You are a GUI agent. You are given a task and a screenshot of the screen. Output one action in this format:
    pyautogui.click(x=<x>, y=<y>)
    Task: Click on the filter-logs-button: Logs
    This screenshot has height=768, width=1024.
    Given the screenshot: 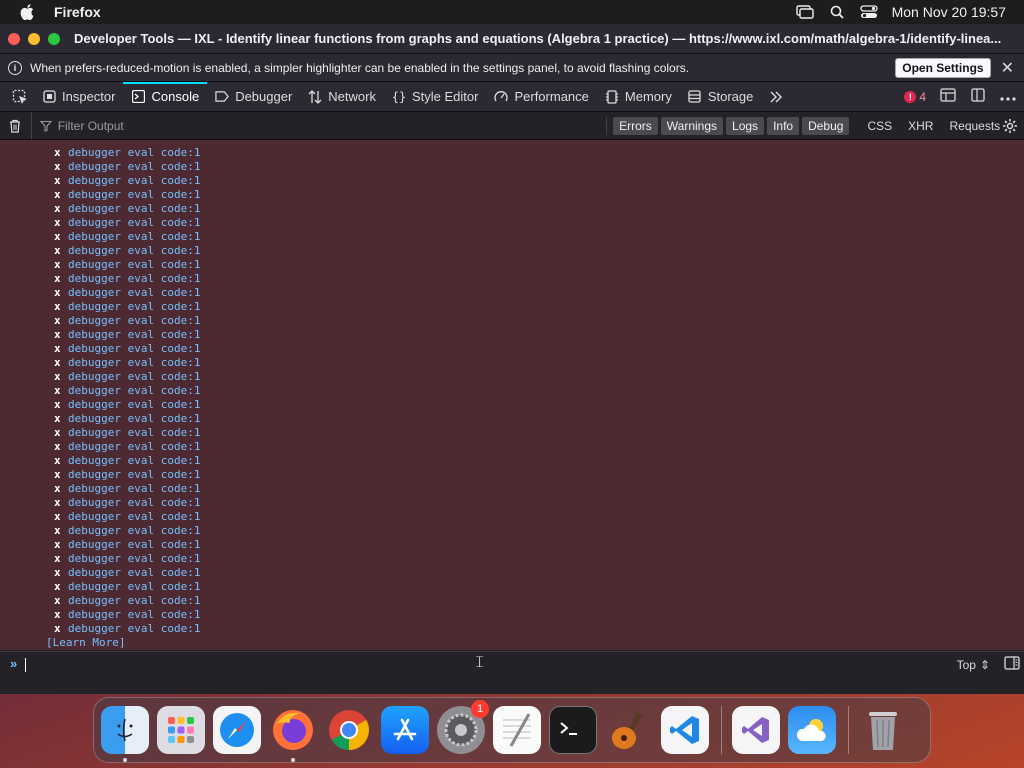 What is the action you would take?
    pyautogui.click(x=745, y=125)
    